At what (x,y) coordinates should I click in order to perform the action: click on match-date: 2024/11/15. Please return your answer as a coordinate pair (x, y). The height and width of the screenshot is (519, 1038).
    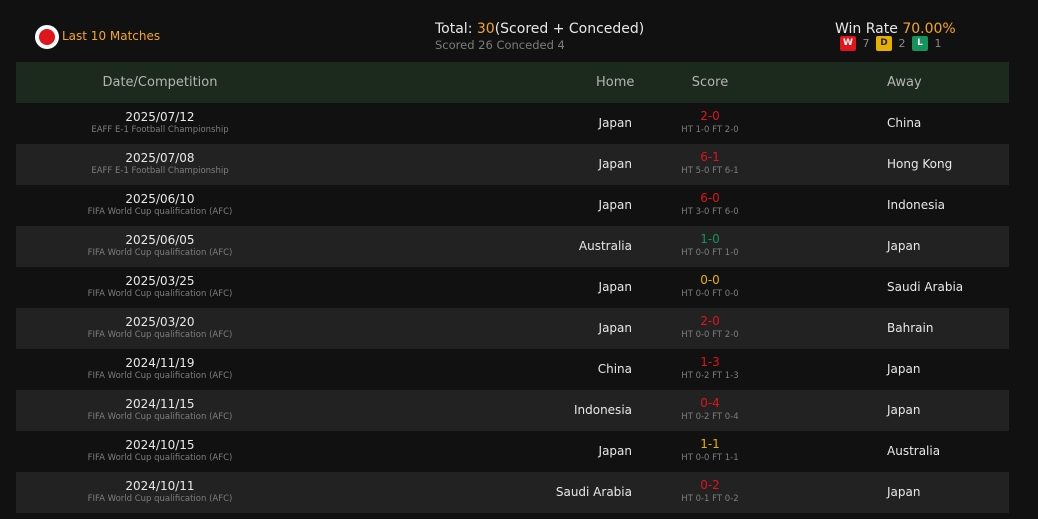
    Looking at the image, I should click on (160, 404).